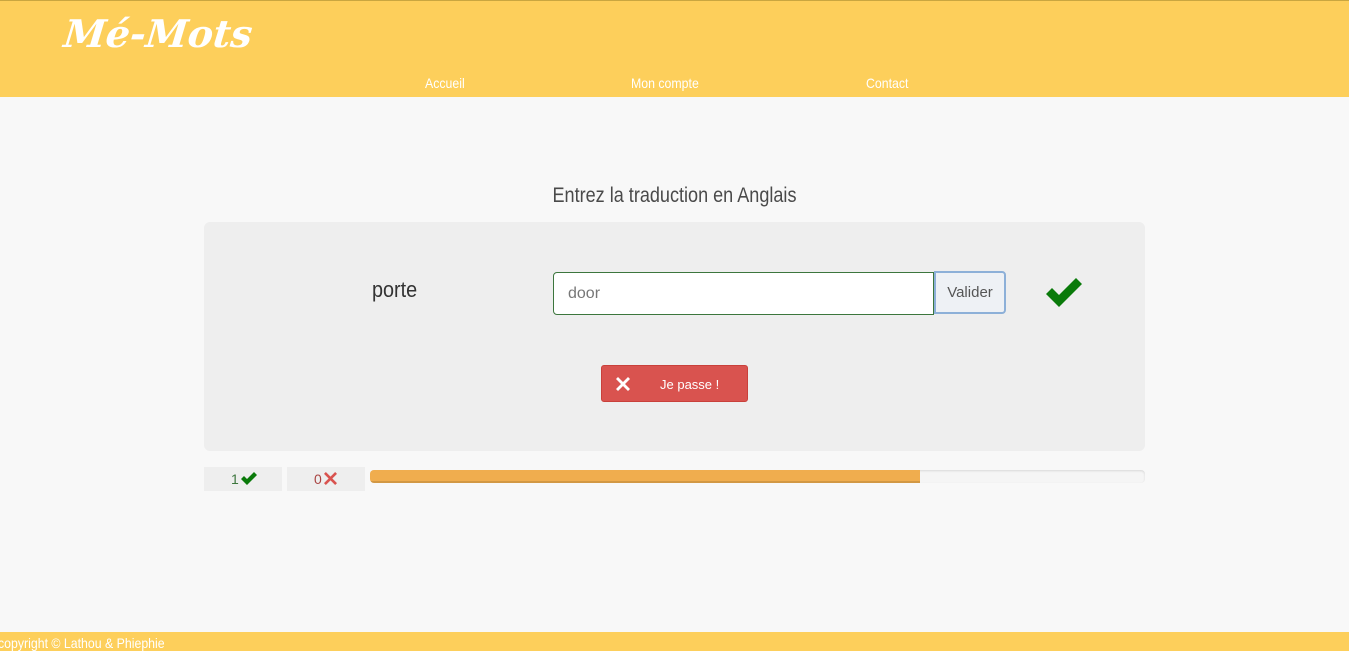 This screenshot has width=1349, height=651. I want to click on nav-contact: Contact, so click(887, 83).